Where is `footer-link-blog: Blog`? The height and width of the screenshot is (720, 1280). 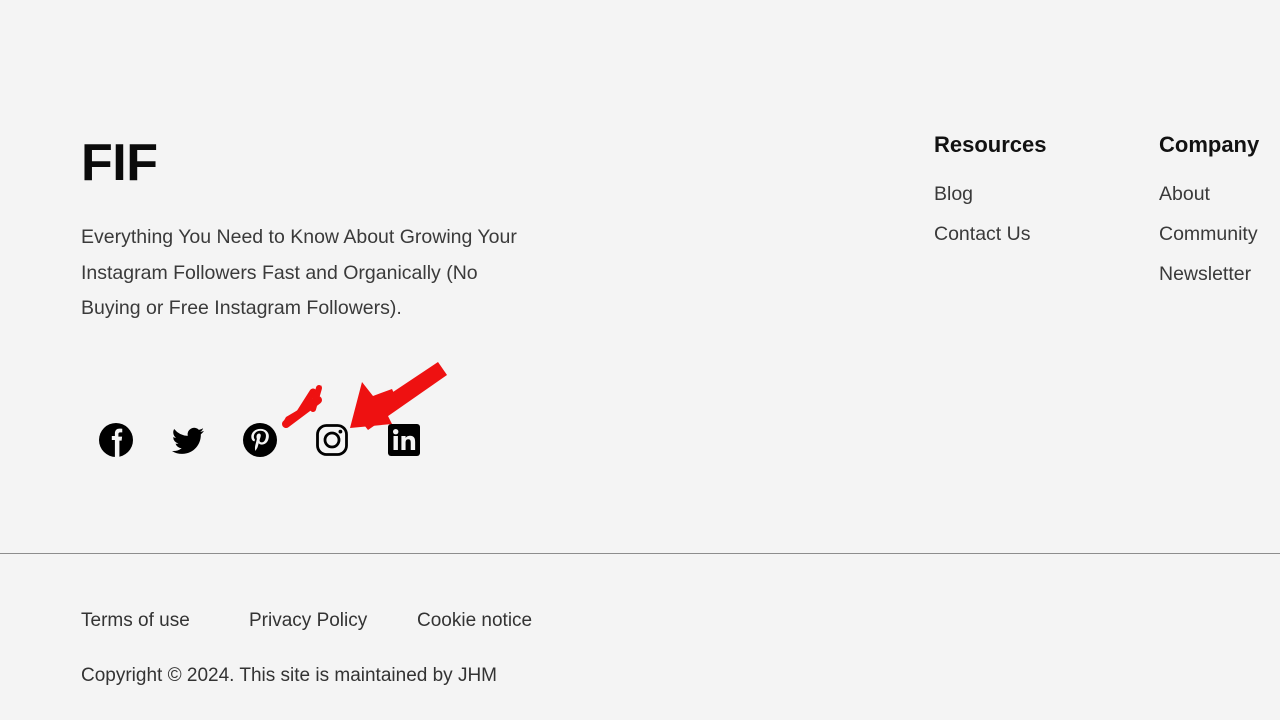
footer-link-blog: Blog is located at coordinates (953, 194).